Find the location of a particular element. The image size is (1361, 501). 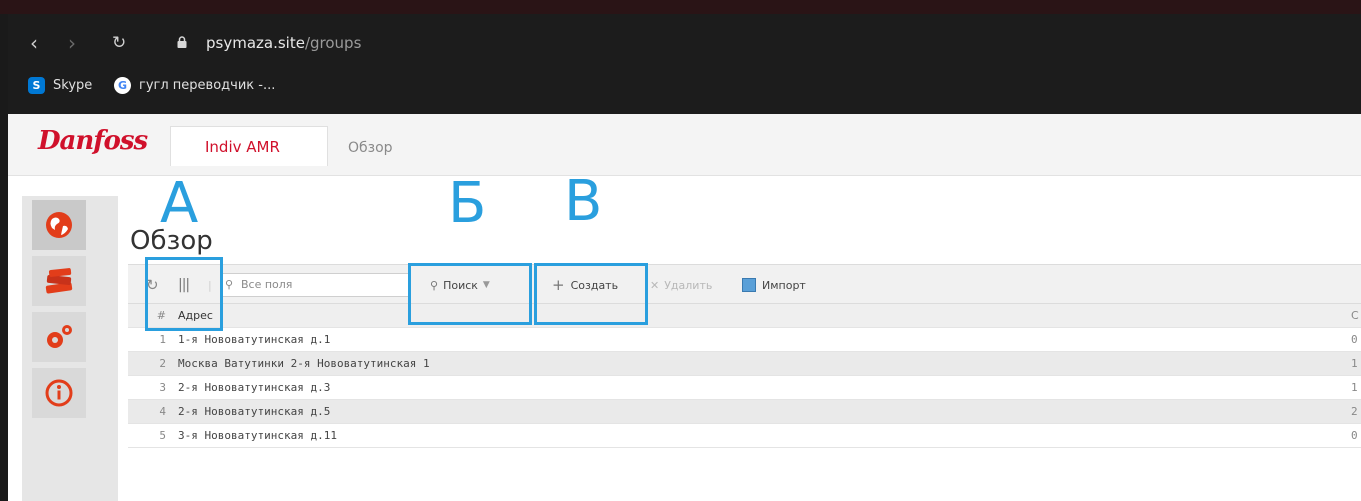

app-header: Danfoss Indiv AMR Обзор is located at coordinates (684, 145).